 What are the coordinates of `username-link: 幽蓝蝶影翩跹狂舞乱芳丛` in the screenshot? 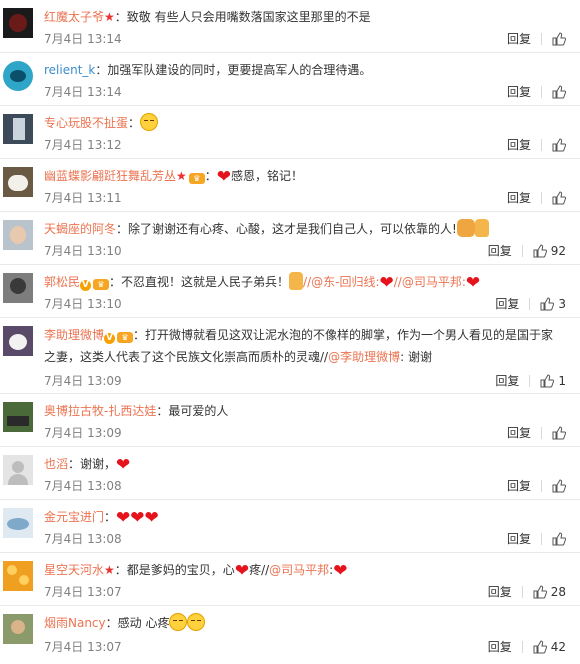 It's located at (110, 176).